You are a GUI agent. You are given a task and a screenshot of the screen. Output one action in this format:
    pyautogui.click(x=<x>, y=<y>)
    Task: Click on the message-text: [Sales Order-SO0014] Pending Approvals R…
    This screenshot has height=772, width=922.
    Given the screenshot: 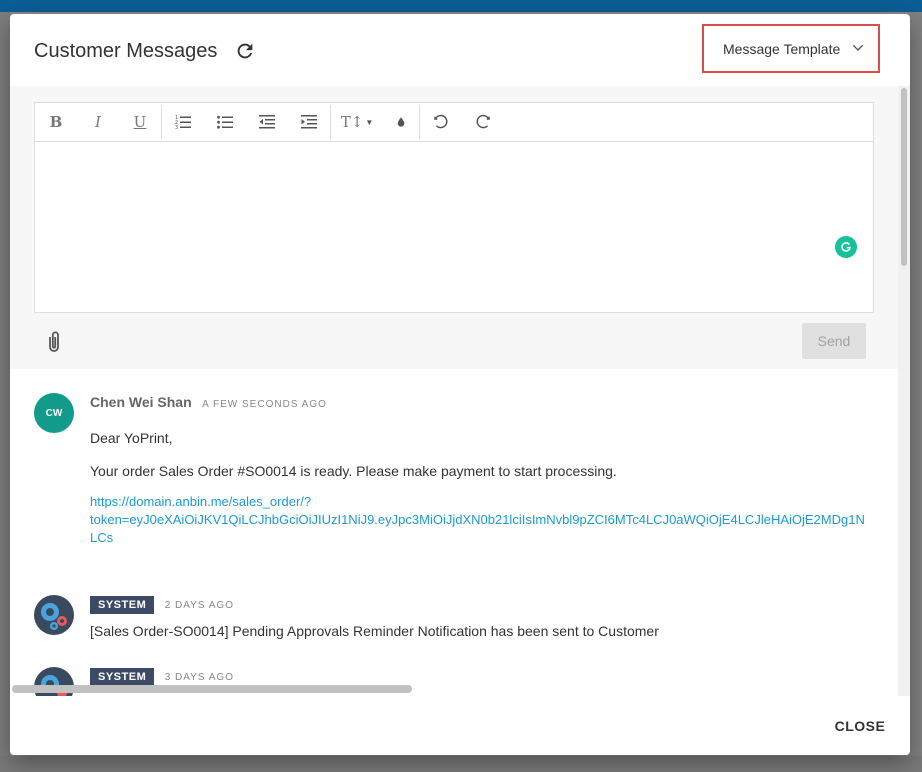 What is the action you would take?
    pyautogui.click(x=374, y=631)
    